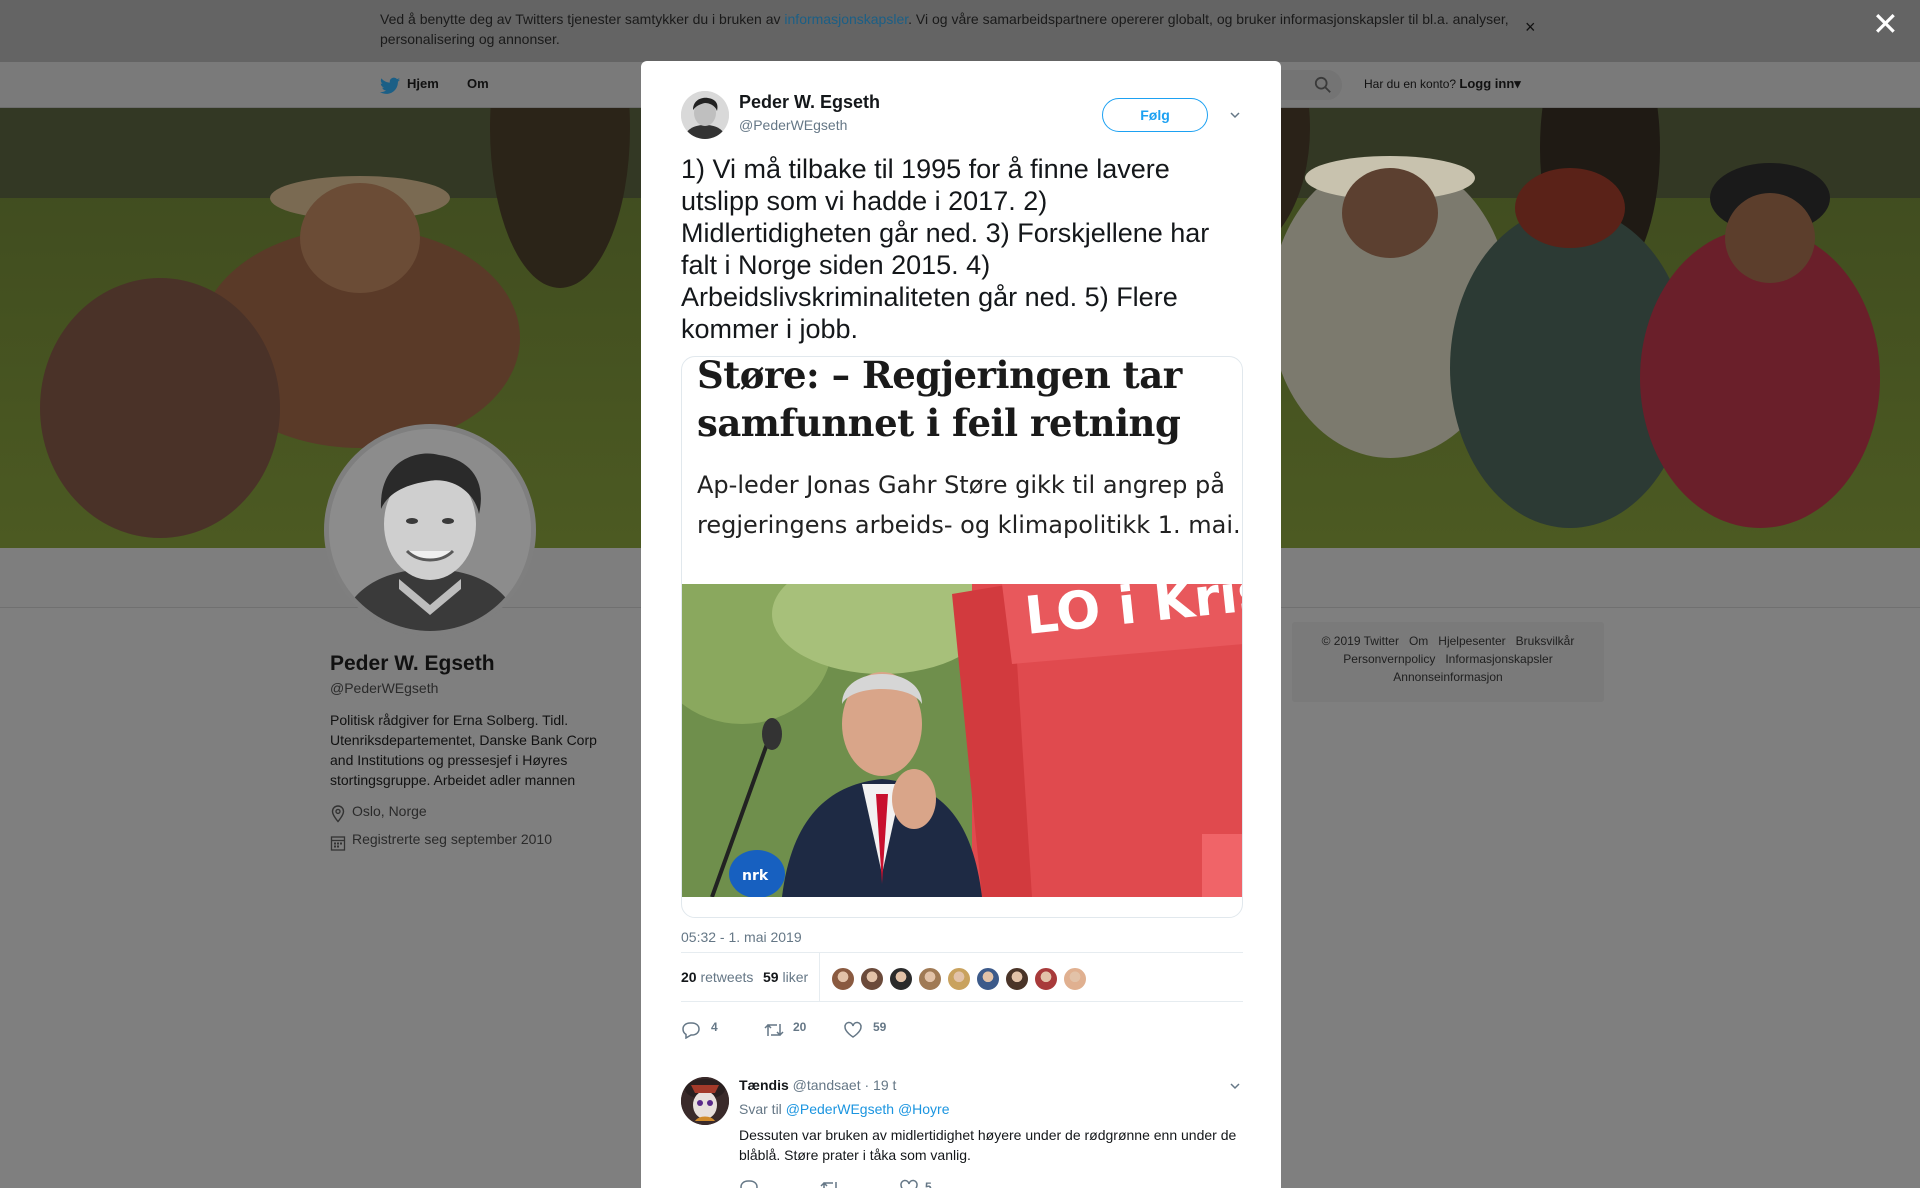  I want to click on like-count: 59 liker, so click(785, 977).